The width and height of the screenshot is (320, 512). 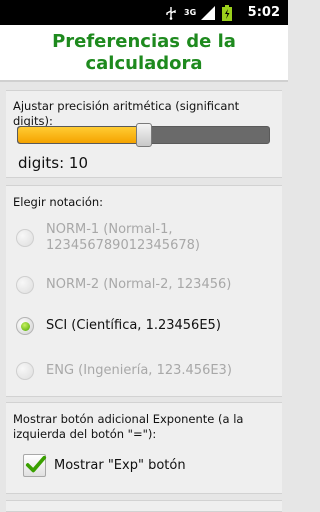 I want to click on page-title: Preferencias de la calculadora, so click(x=144, y=52).